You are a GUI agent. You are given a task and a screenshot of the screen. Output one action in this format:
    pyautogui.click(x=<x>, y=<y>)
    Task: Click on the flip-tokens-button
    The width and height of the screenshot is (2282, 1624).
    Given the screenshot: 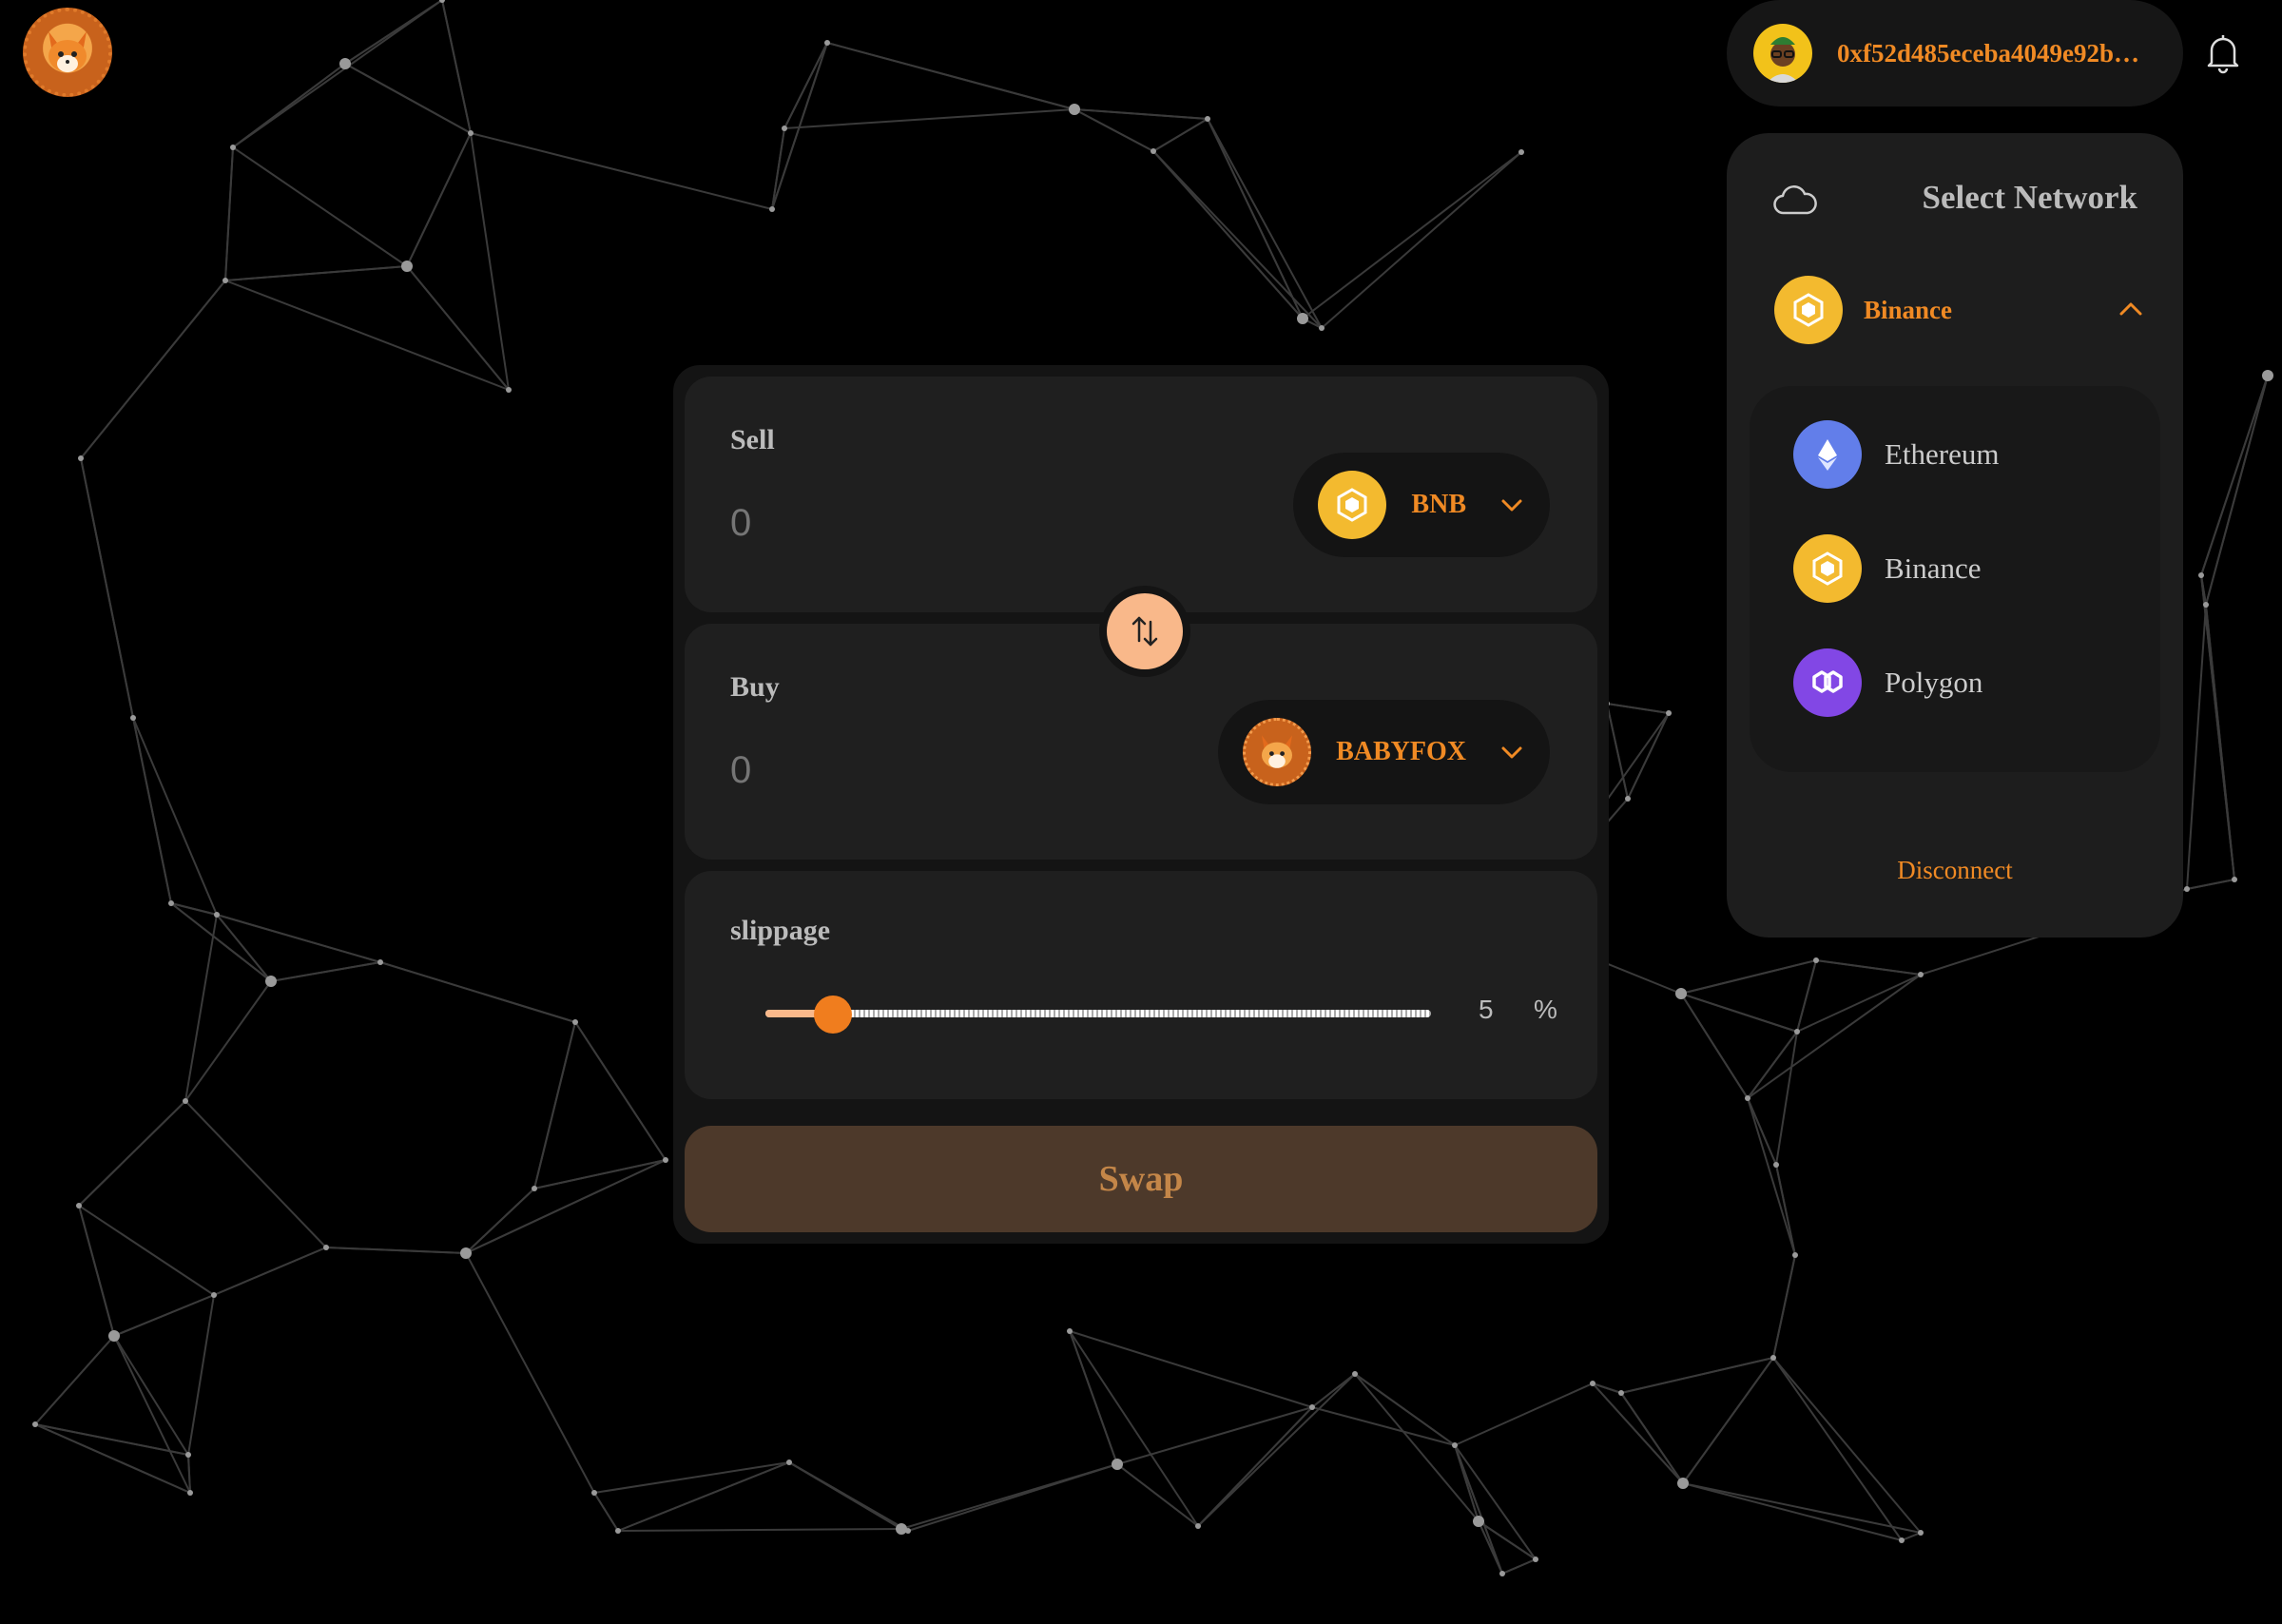 What is the action you would take?
    pyautogui.click(x=1144, y=631)
    